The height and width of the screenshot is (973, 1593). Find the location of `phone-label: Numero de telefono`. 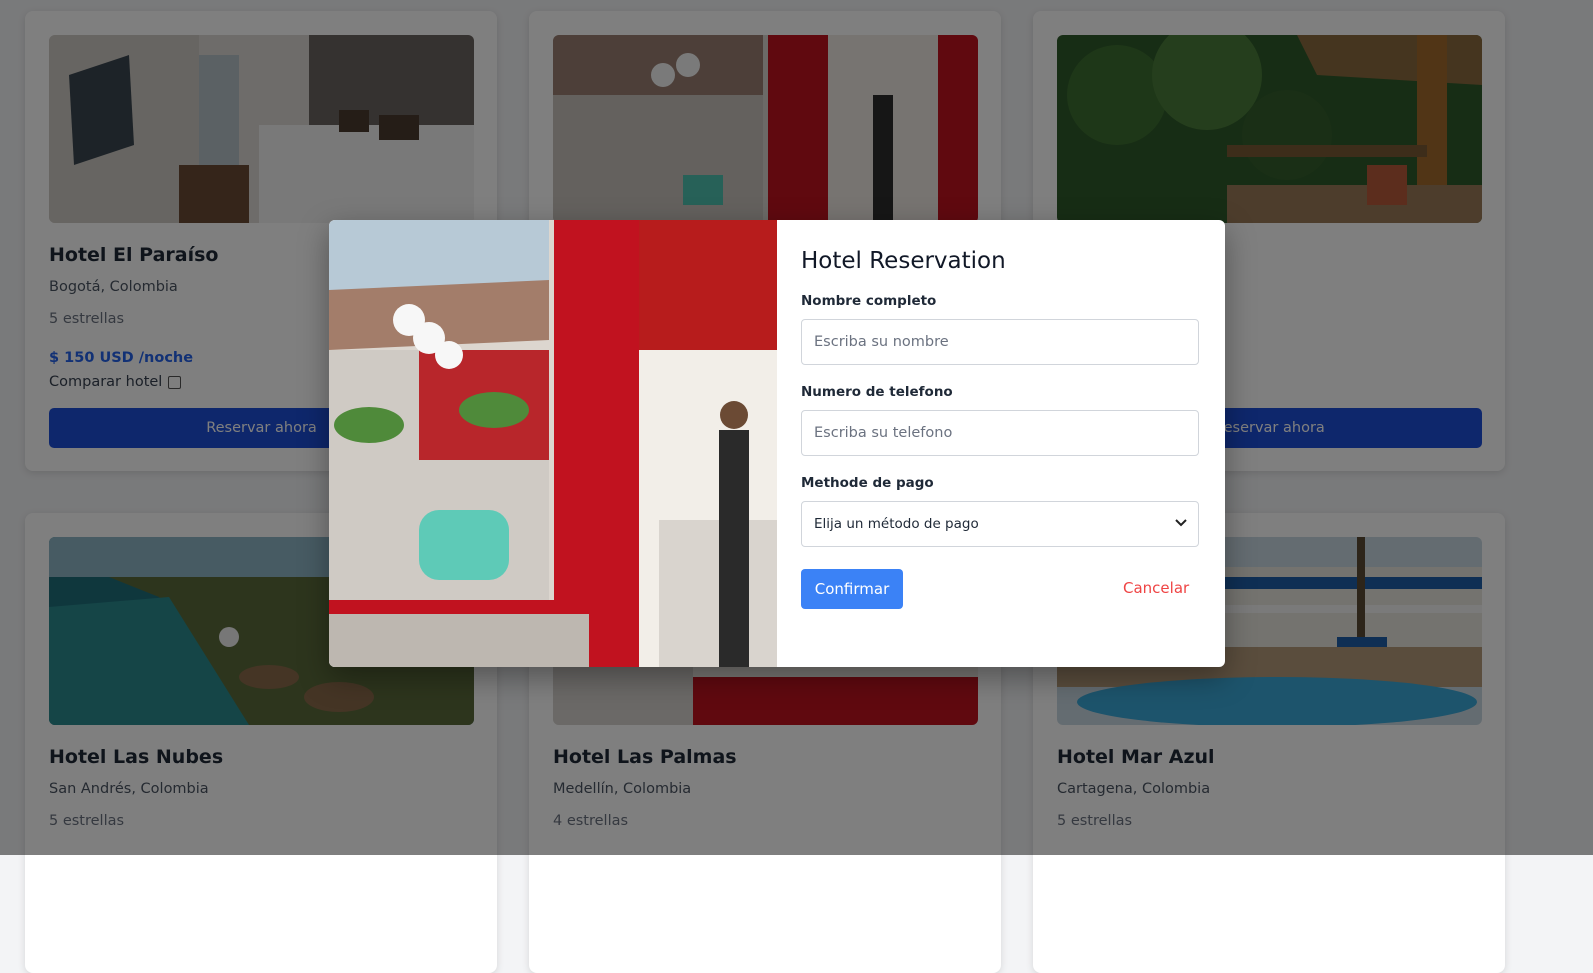

phone-label: Numero de telefono is located at coordinates (877, 392).